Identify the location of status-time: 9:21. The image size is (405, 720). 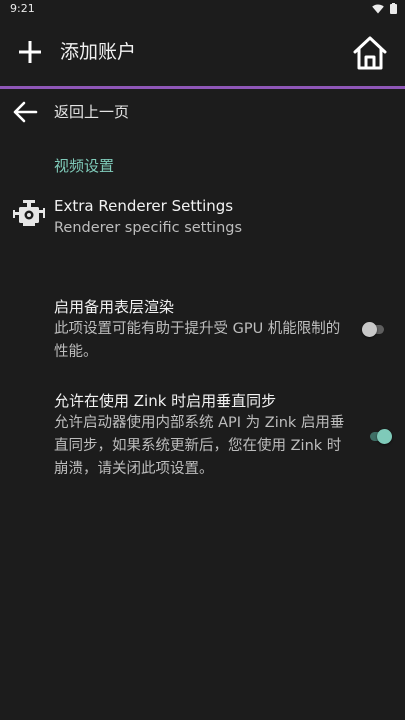
(22, 8).